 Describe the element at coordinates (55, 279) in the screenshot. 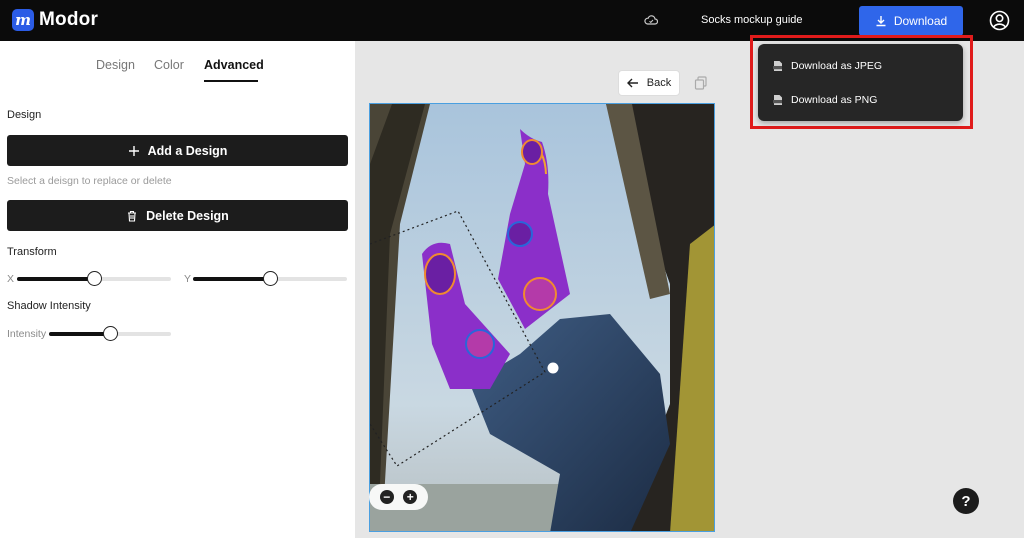

I see `x-slider-fill` at that location.